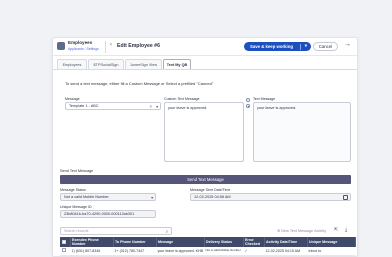  I want to click on search-records-input: Search records ⌕, so click(116, 231).